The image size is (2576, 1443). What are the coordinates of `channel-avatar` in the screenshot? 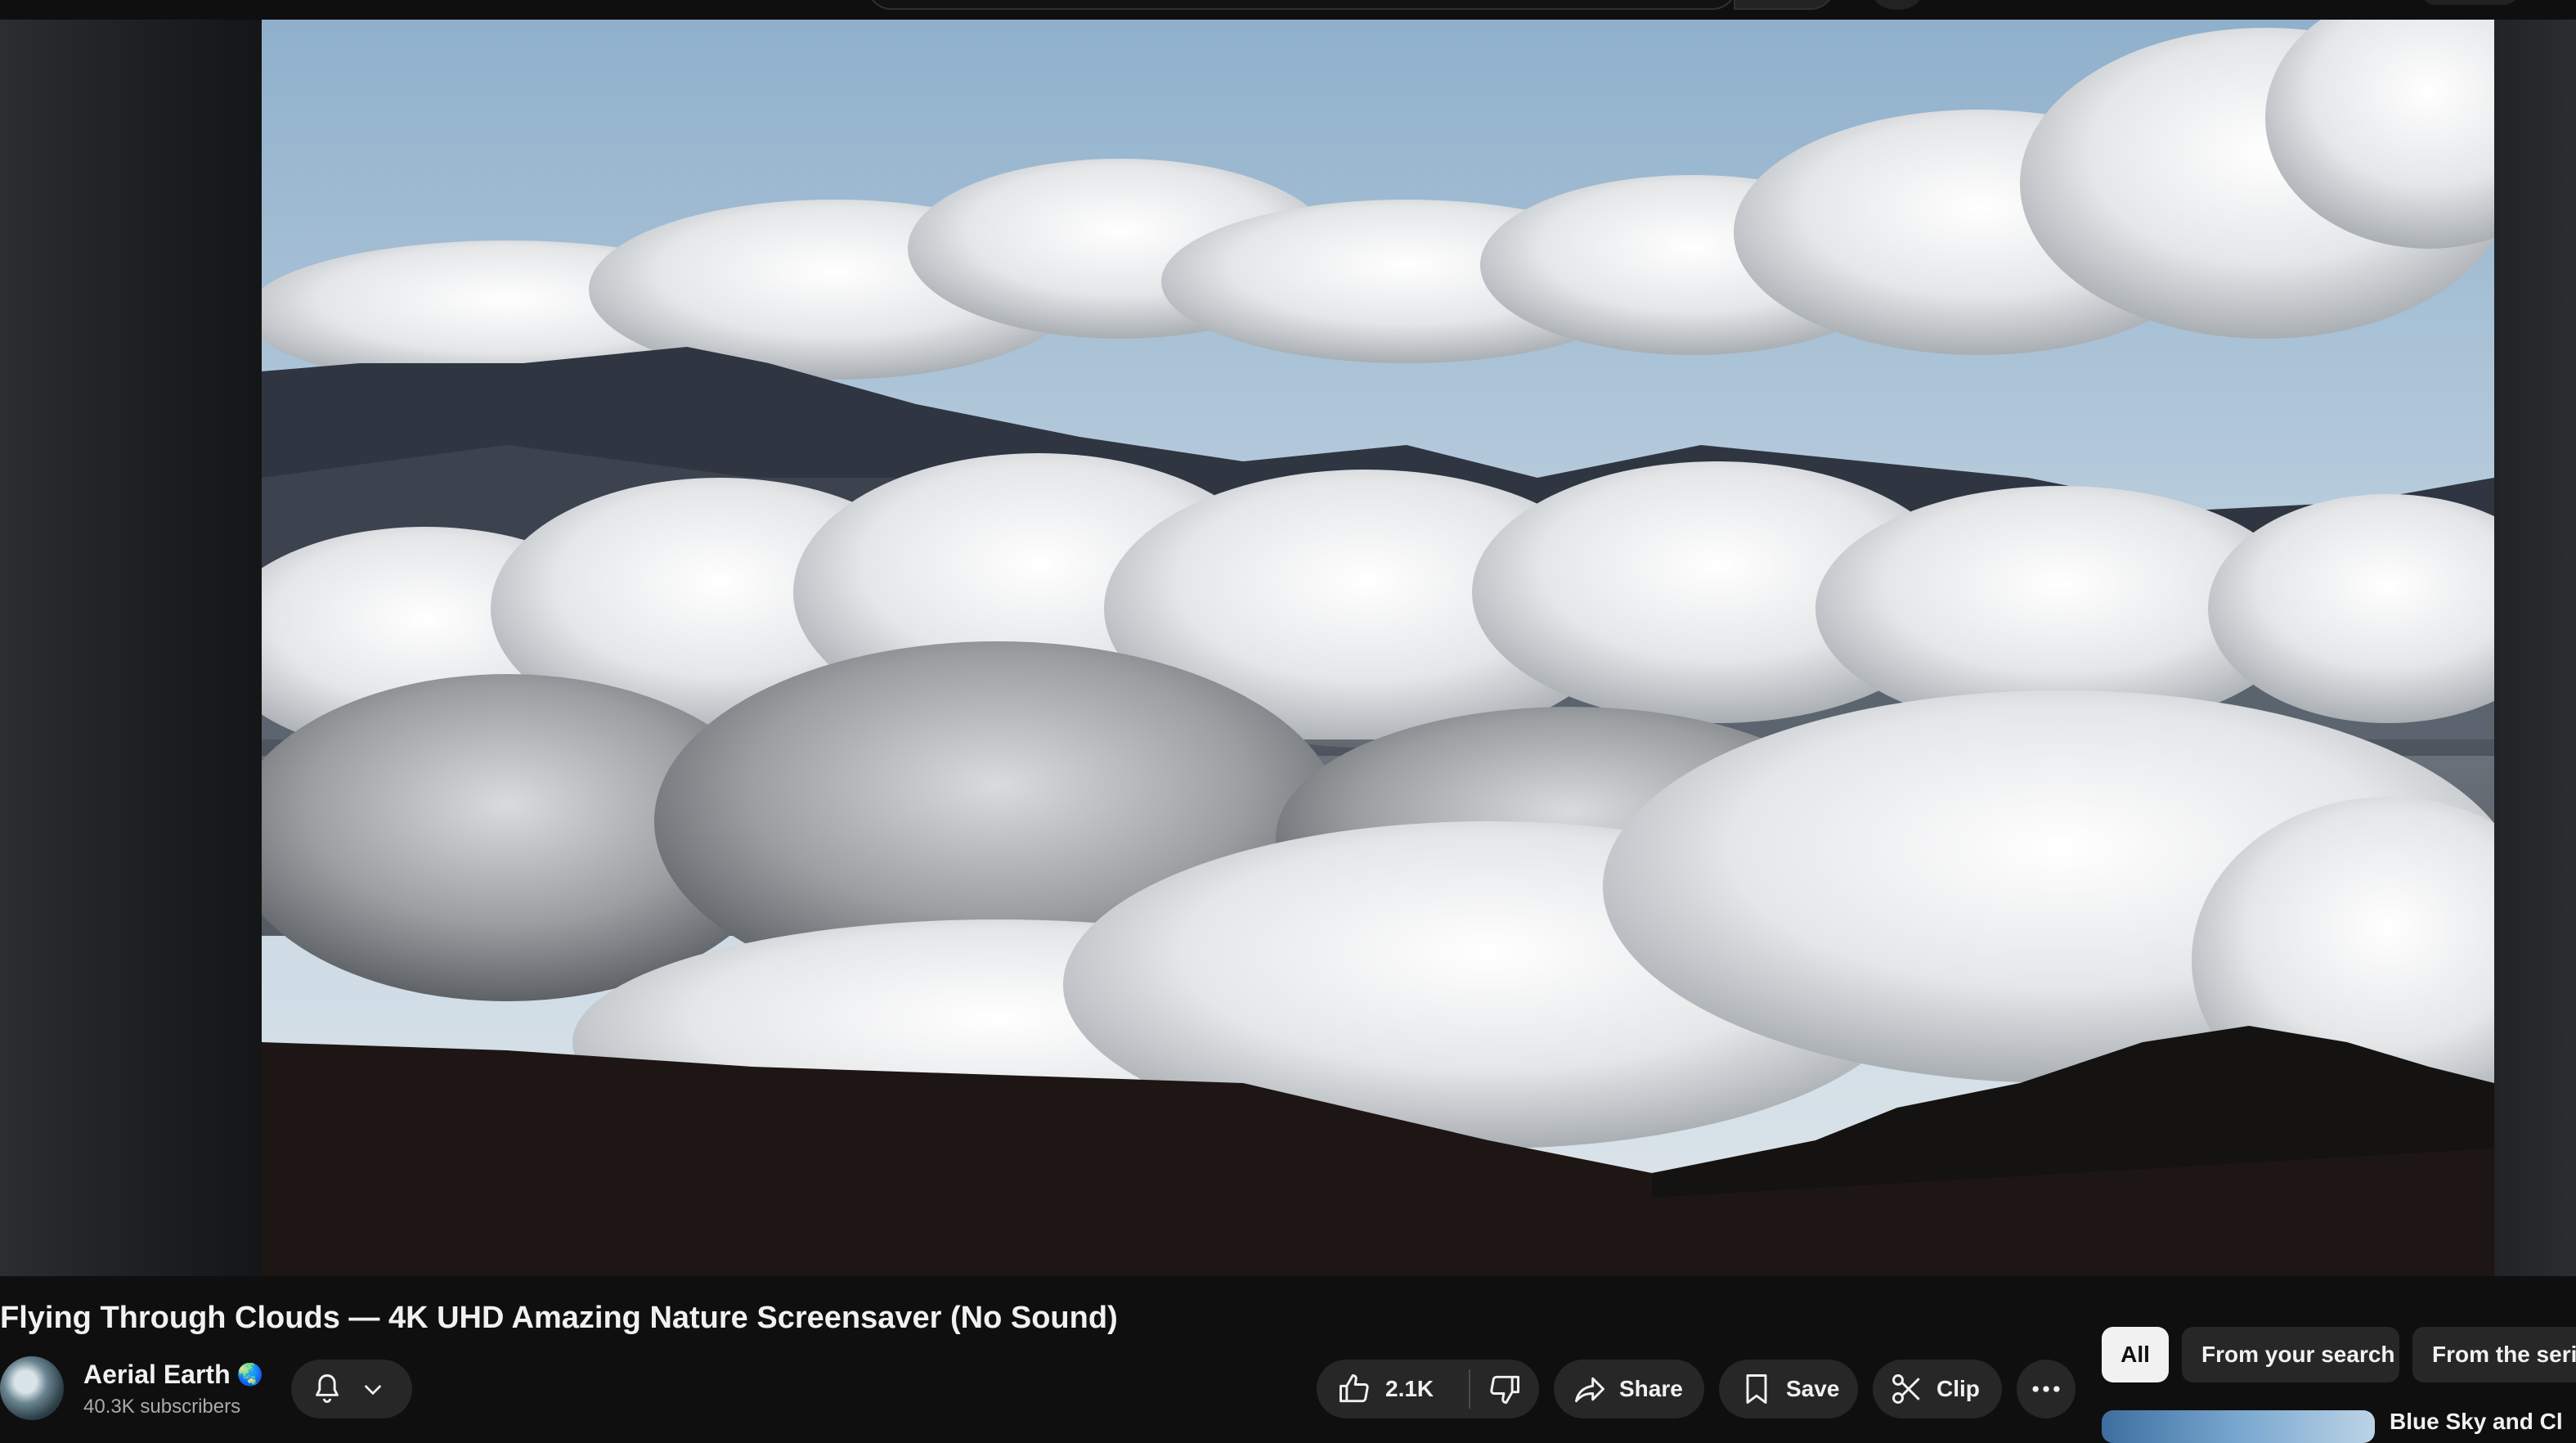 It's located at (32, 1388).